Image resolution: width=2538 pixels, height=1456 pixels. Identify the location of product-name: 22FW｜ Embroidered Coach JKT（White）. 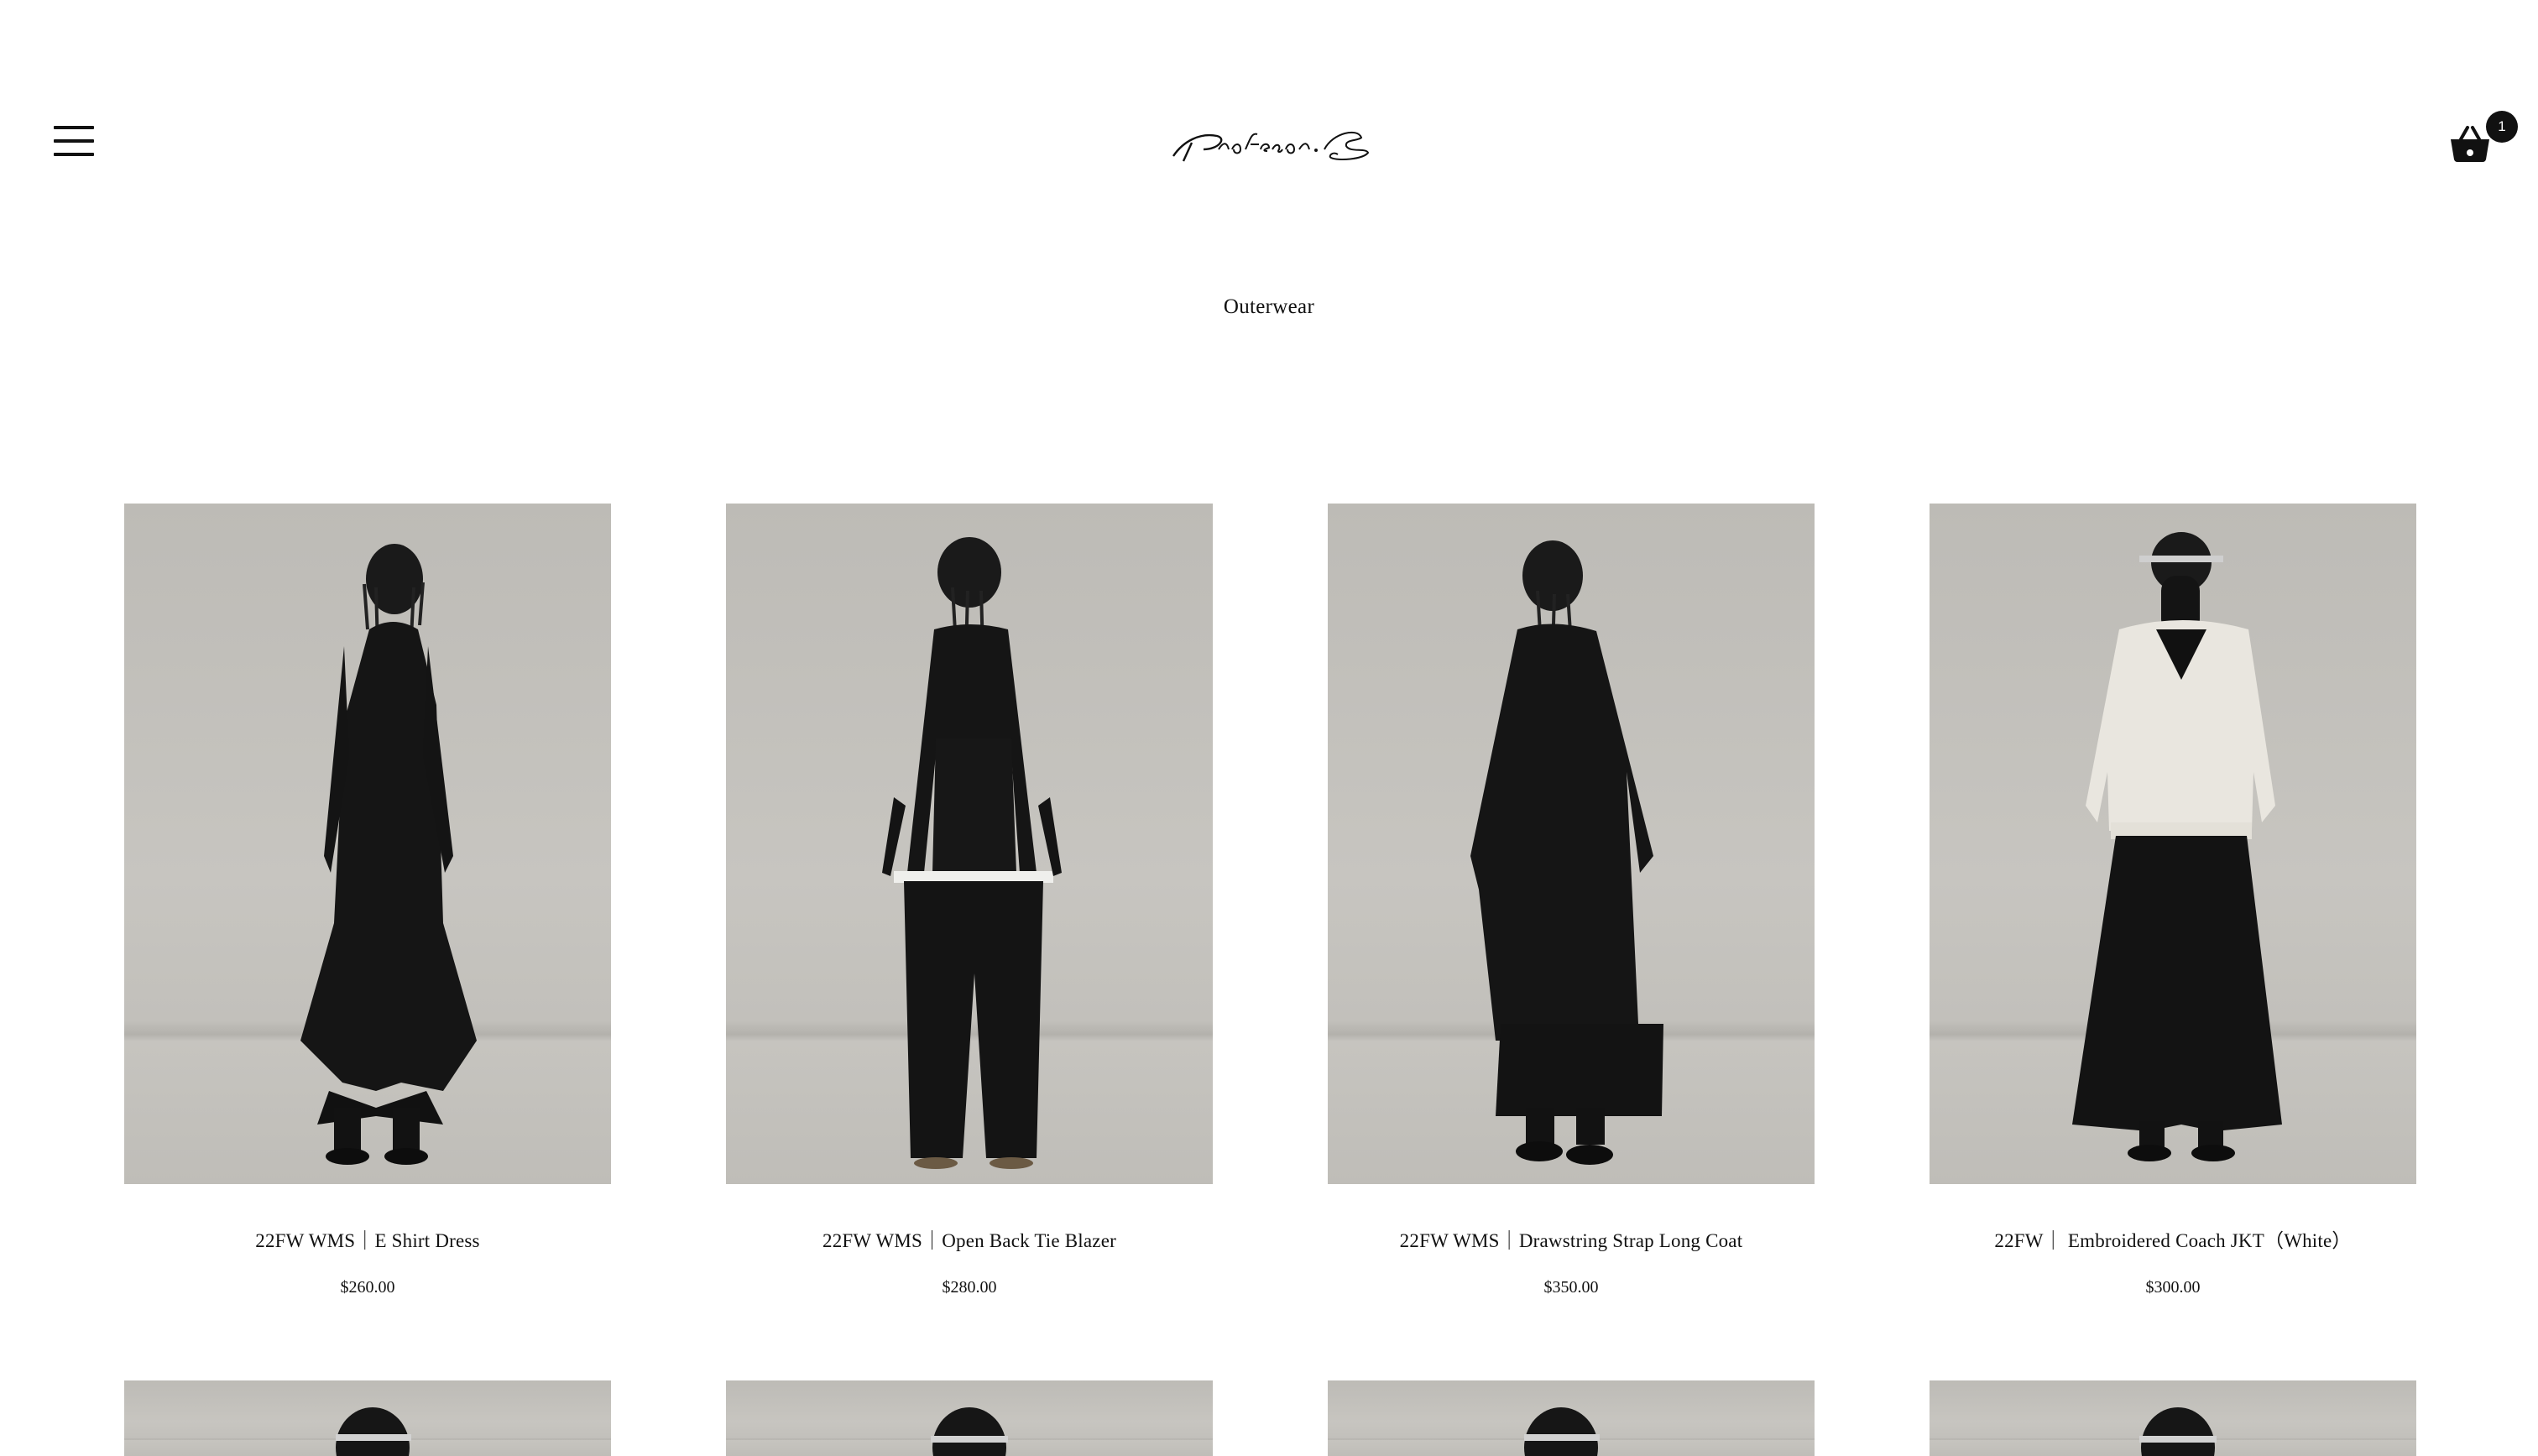
(2173, 1238).